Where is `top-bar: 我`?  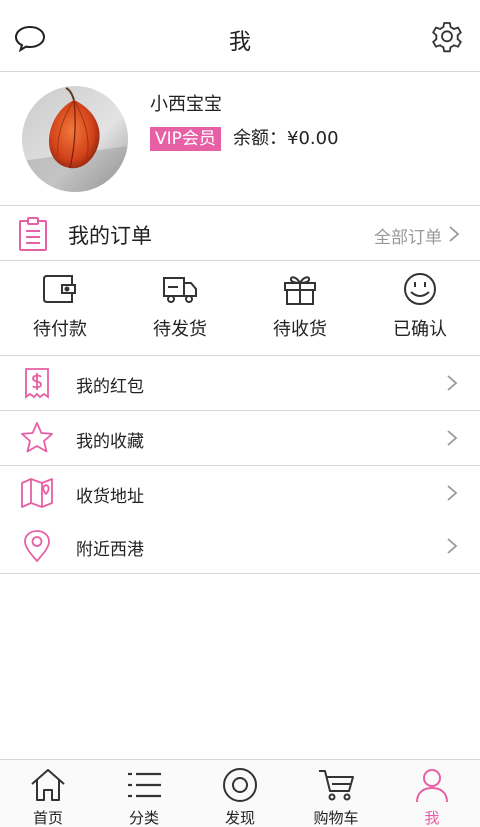 top-bar: 我 is located at coordinates (240, 36).